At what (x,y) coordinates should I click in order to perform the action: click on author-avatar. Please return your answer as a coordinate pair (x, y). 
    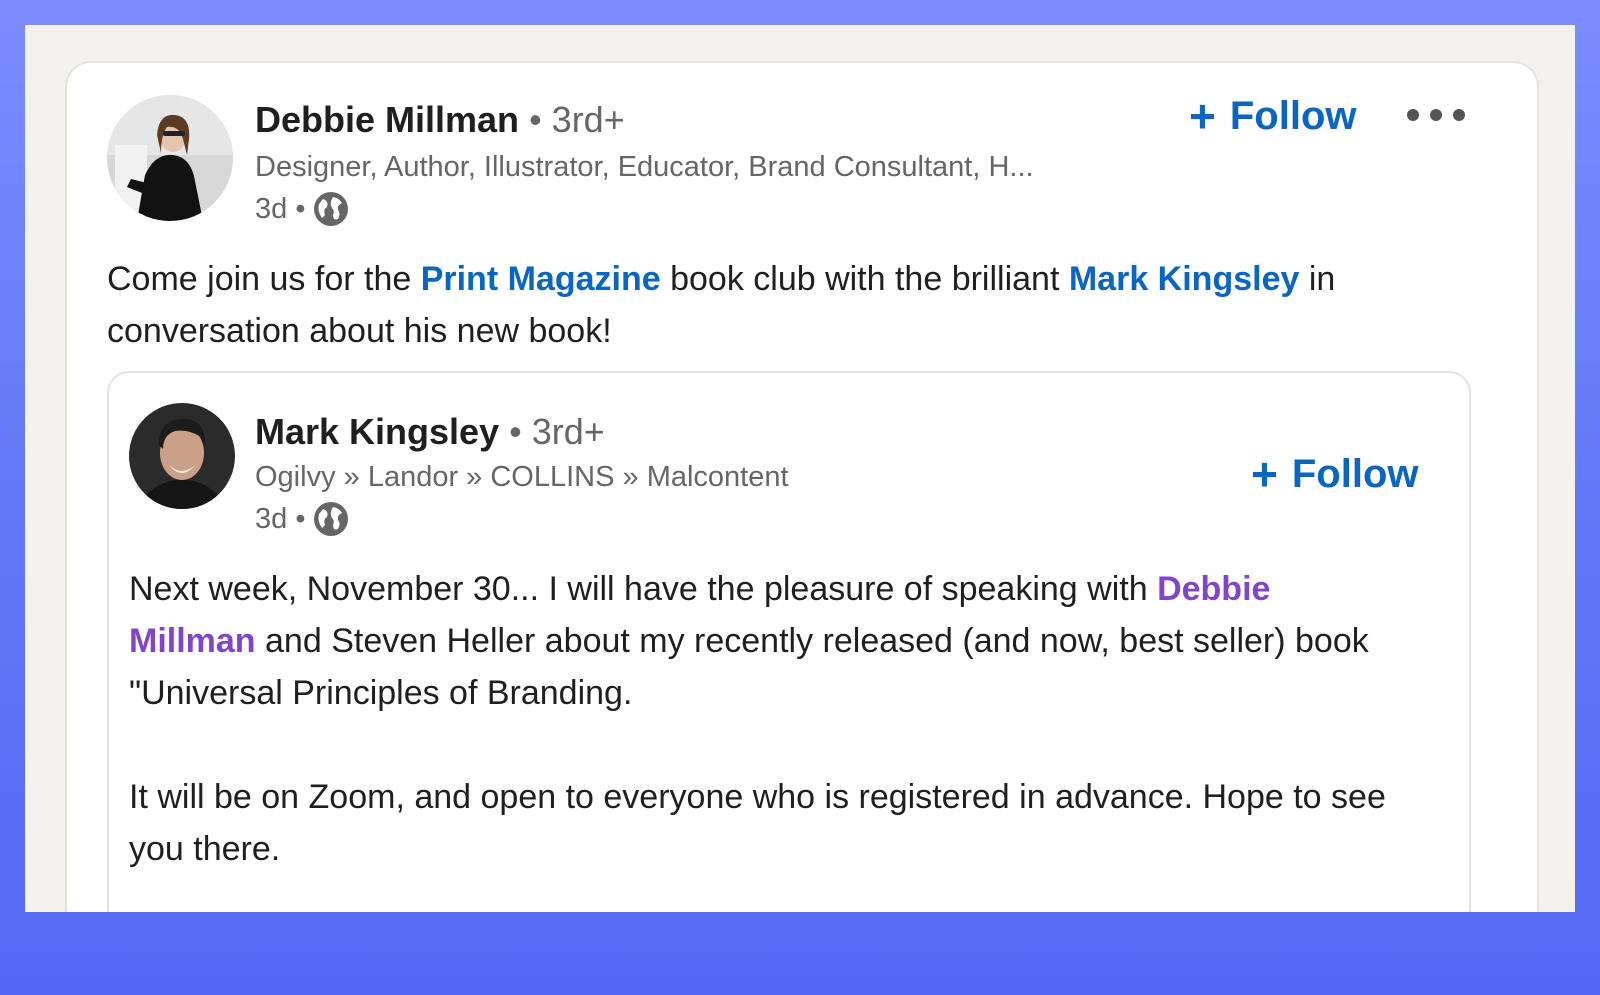
    Looking at the image, I should click on (170, 158).